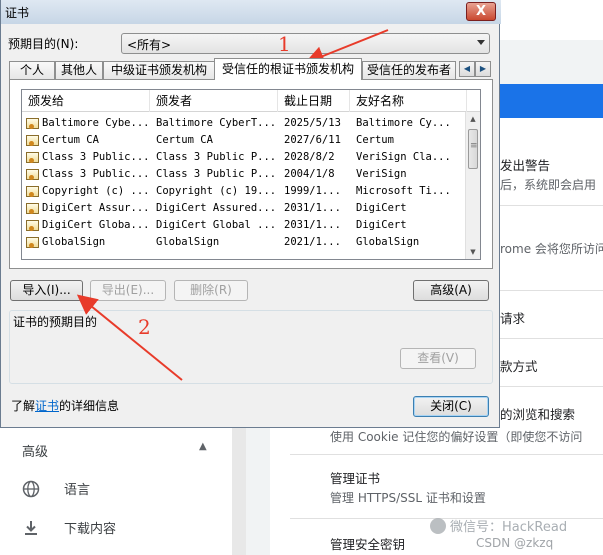 The height and width of the screenshot is (555, 603). I want to click on tab-other-people: 其他人, so click(79, 70).